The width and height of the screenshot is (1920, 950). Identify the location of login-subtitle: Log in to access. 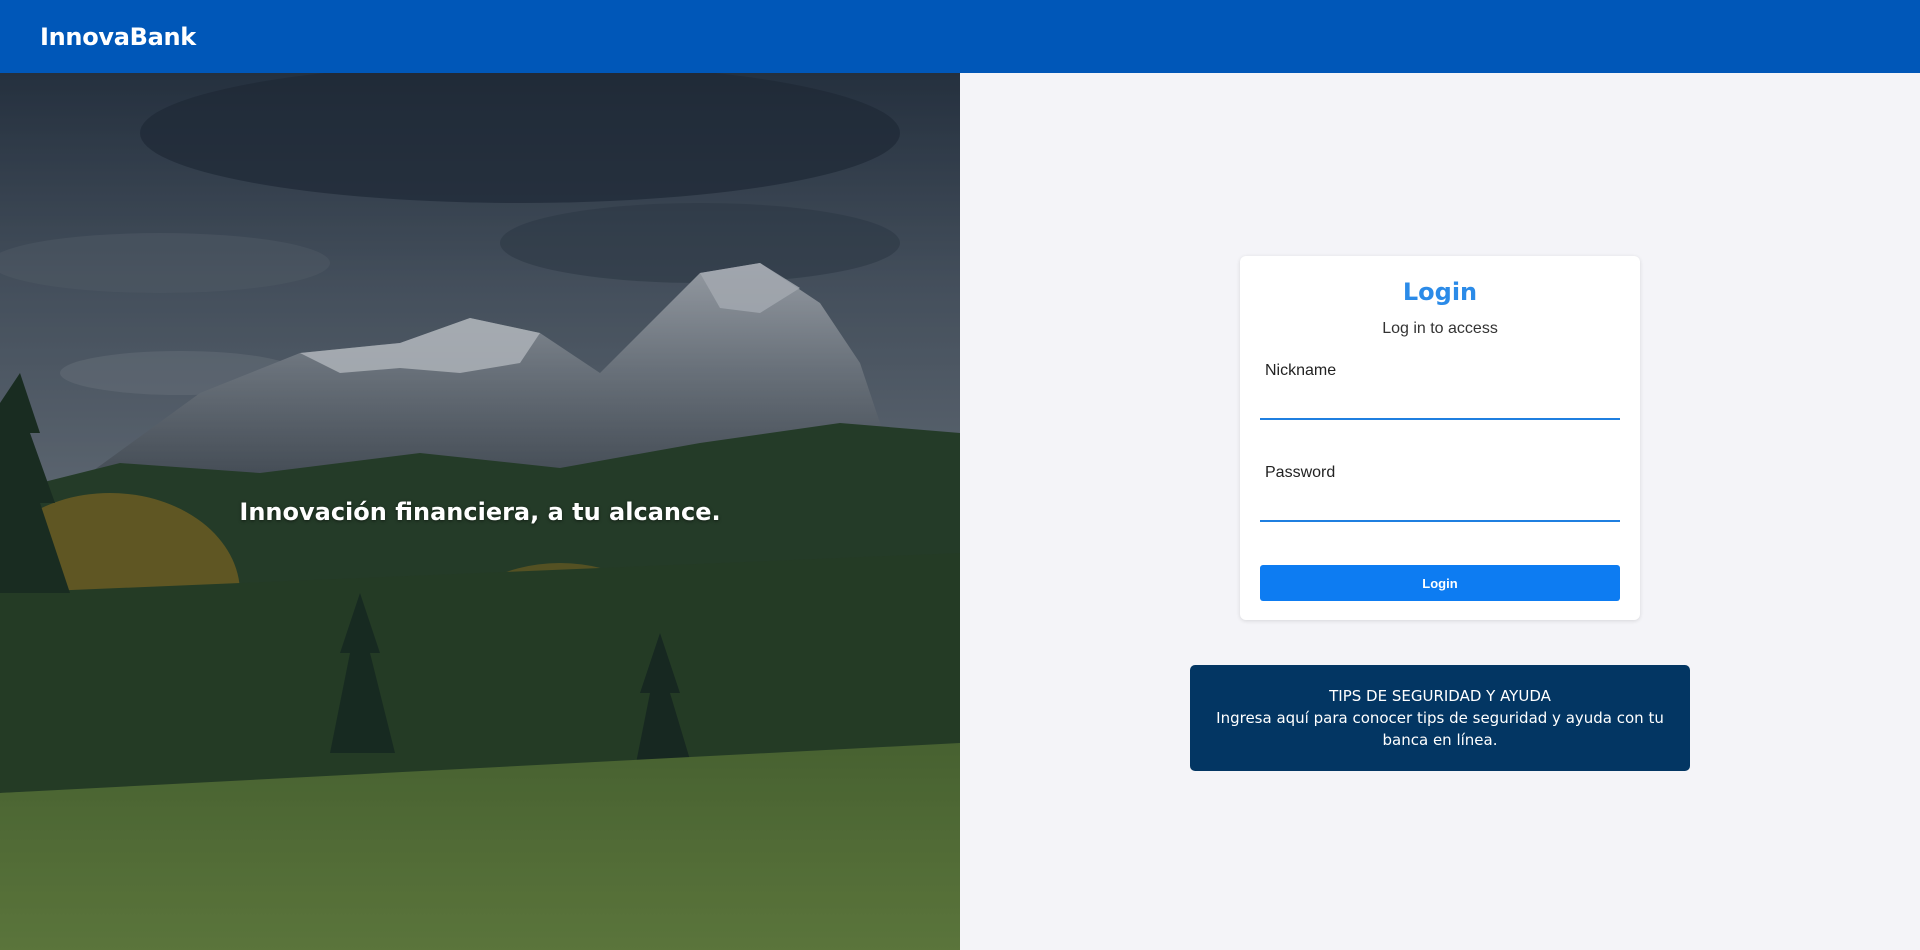
(1440, 328).